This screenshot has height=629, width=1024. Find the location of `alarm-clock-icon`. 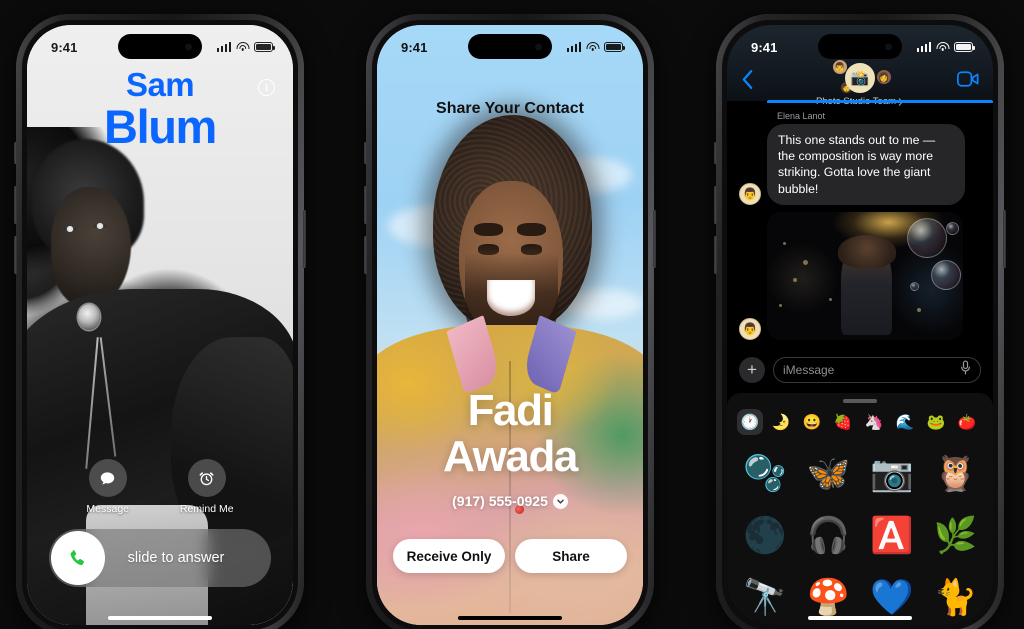

alarm-clock-icon is located at coordinates (206, 478).